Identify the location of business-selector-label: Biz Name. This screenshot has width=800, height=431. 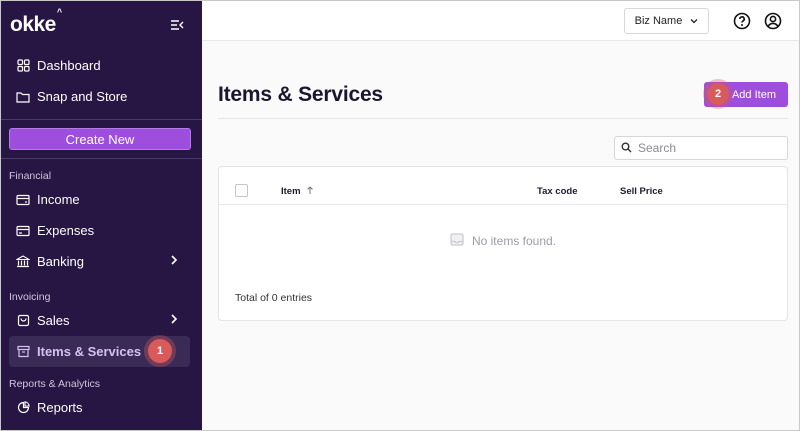
(658, 20).